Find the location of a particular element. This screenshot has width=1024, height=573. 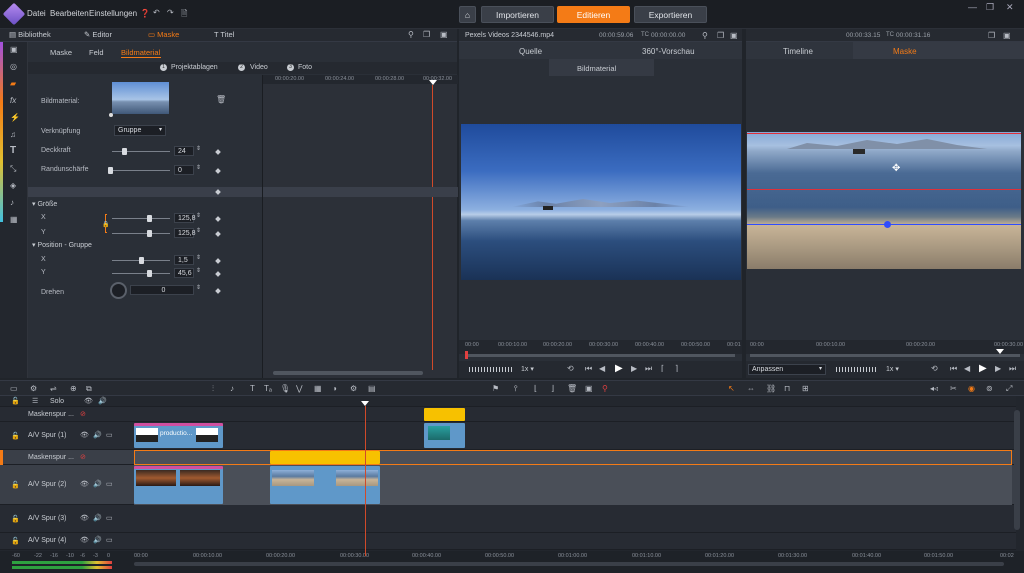

track-name: A/V Spur (2) is located at coordinates (47, 484).